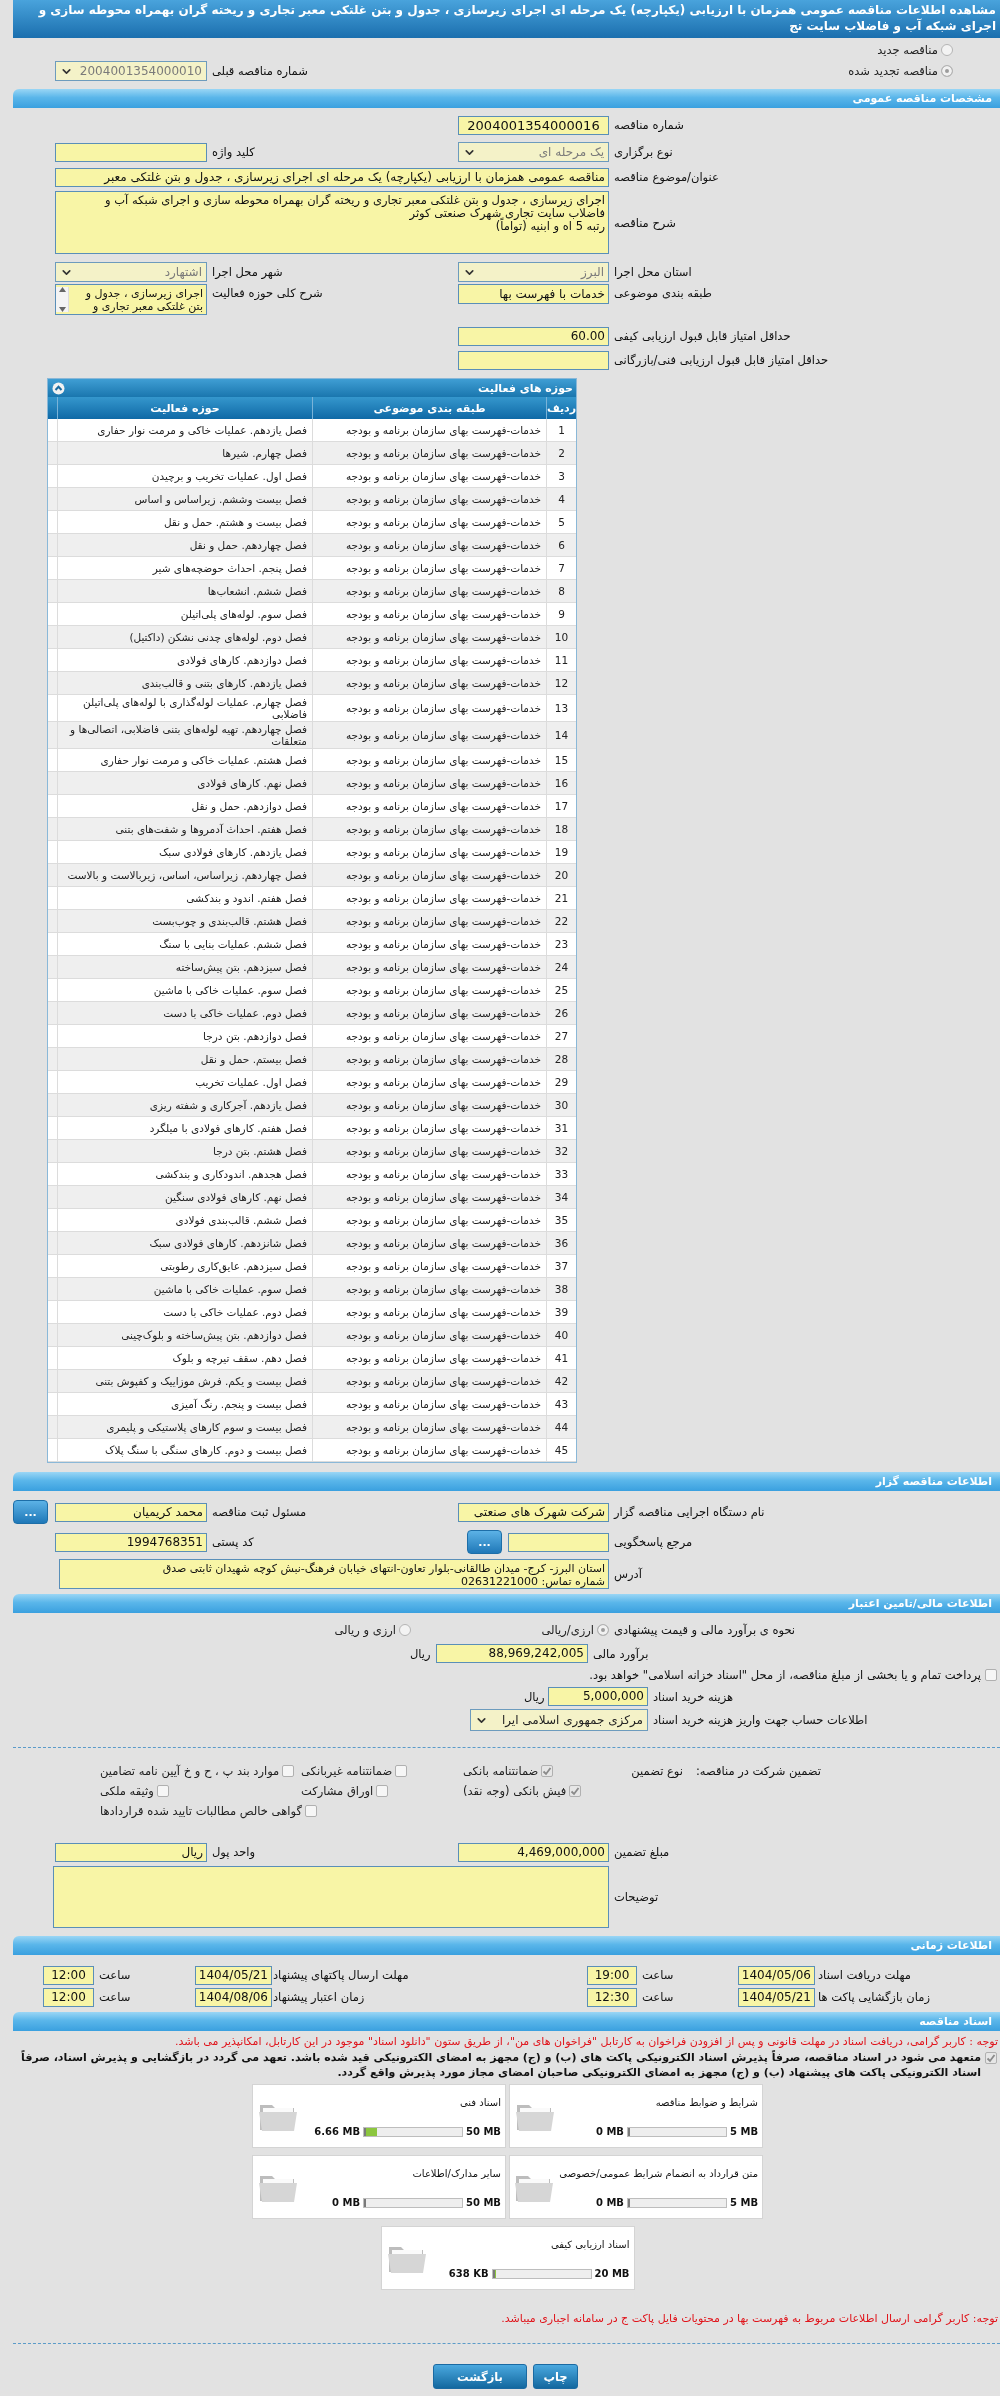 The image size is (1000, 2396). I want to click on table-cell: فصل سوم. عملیات خاکی با ماشین, so click(184, 1289).